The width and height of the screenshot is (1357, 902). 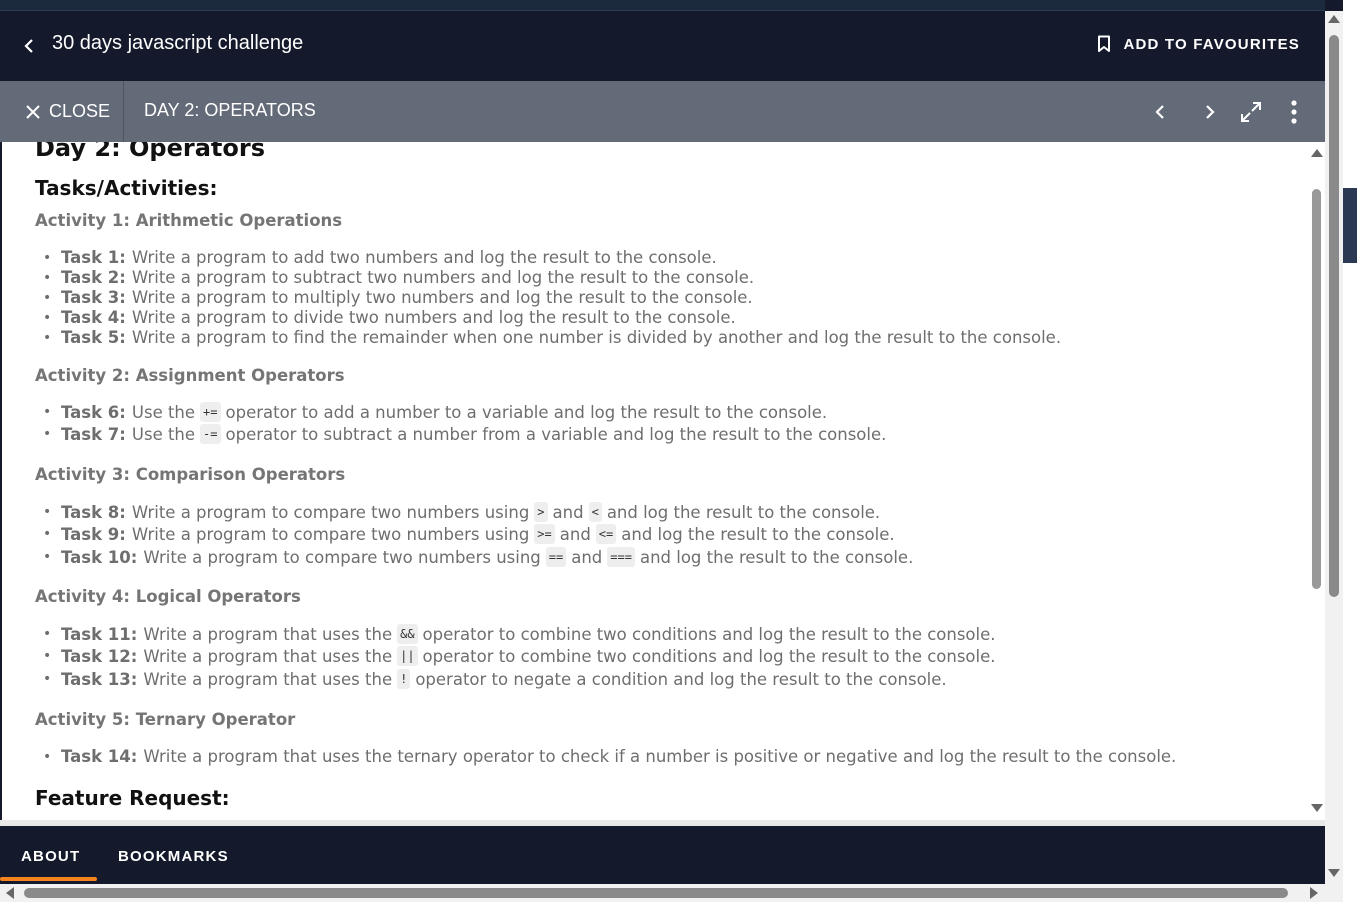 I want to click on more-options-button, so click(x=1294, y=112).